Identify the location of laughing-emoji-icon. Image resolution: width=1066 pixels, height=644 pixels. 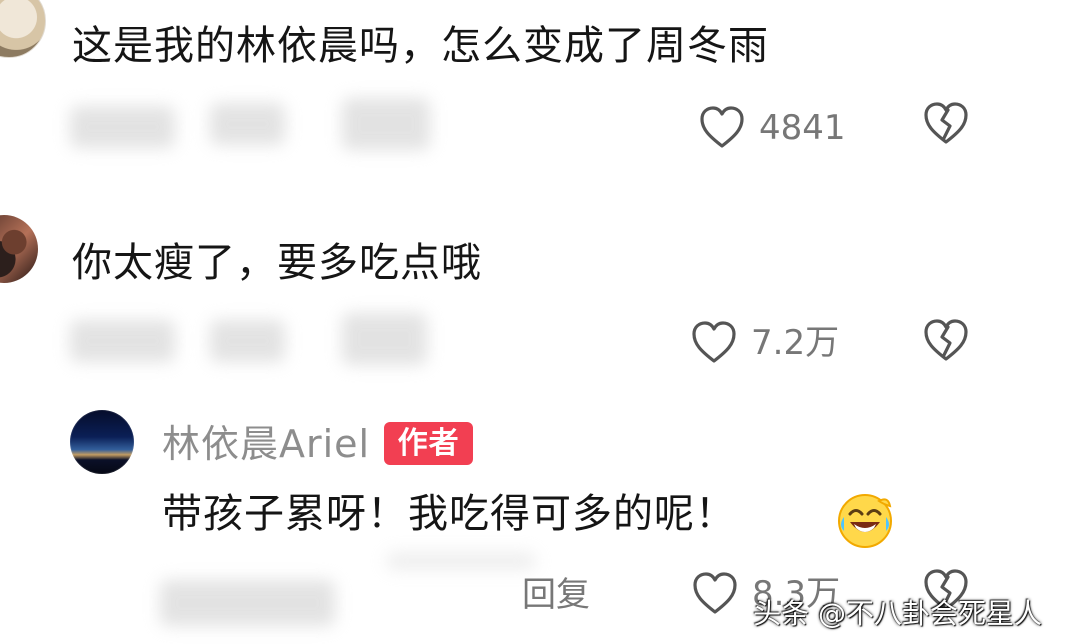
(865, 521).